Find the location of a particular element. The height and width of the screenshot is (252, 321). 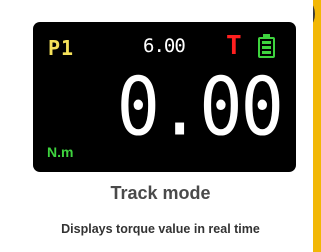

mode-flag: T is located at coordinates (234, 46).